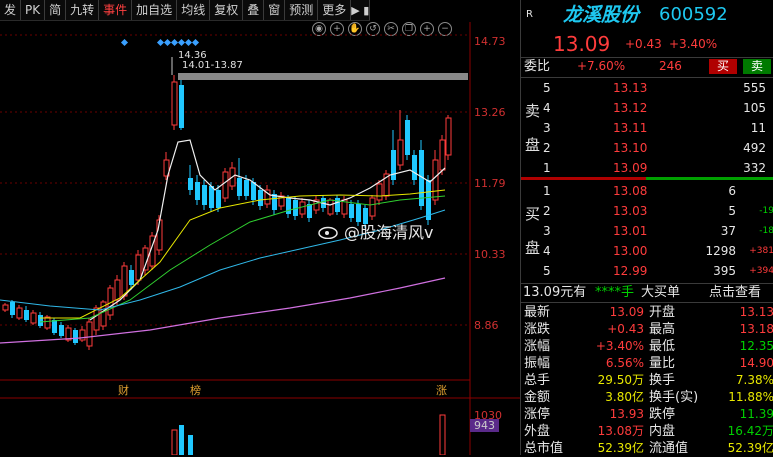  What do you see at coordinates (735, 292) in the screenshot?
I see `view-link: 点击查看` at bounding box center [735, 292].